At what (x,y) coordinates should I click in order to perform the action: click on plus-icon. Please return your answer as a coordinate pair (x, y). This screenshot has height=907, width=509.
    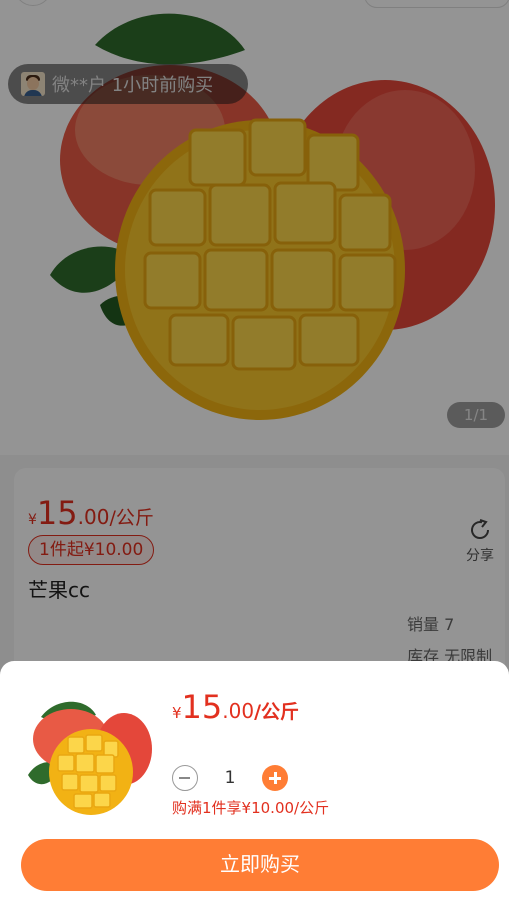
    Looking at the image, I should click on (275, 778).